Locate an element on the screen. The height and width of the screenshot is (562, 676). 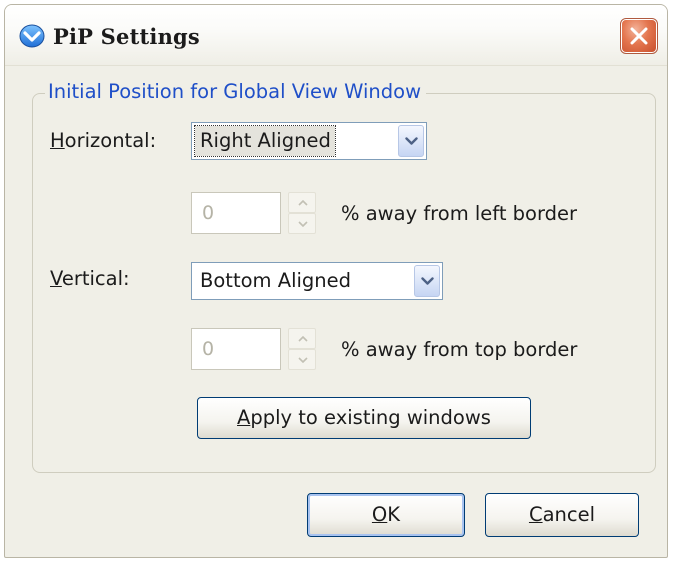
cancel-button: Cancel is located at coordinates (562, 515).